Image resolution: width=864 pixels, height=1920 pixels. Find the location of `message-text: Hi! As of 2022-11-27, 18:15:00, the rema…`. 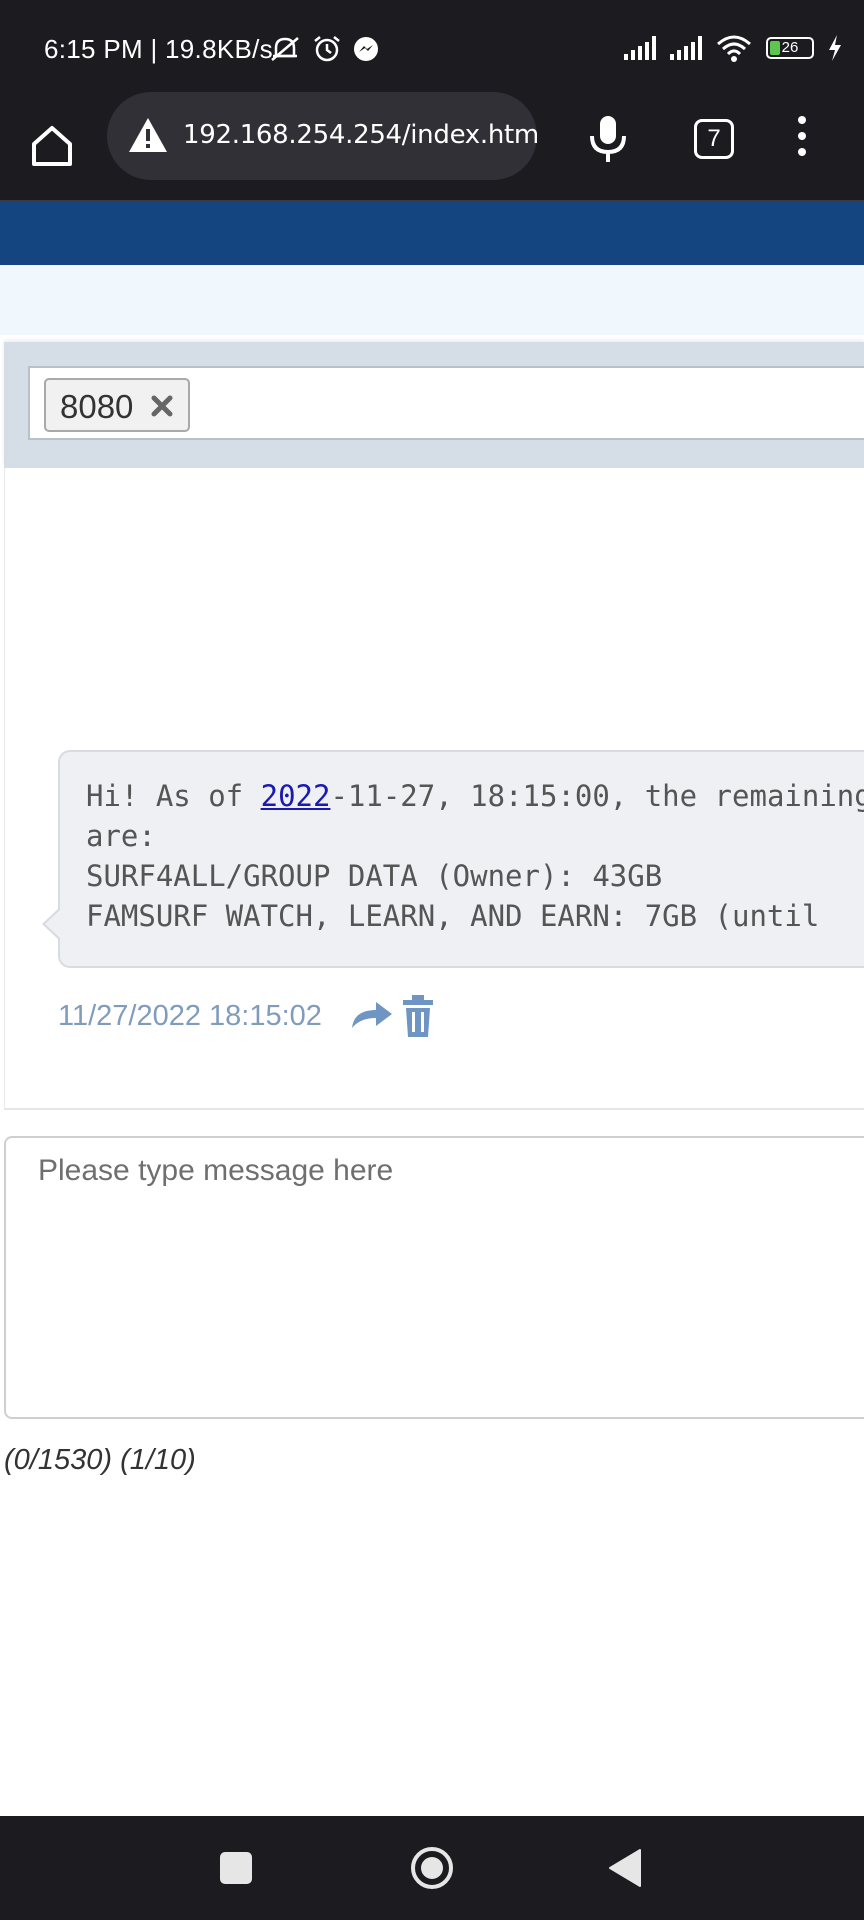

message-text: Hi! As of 2022-11-27, 18:15:00, the rema… is located at coordinates (475, 856).